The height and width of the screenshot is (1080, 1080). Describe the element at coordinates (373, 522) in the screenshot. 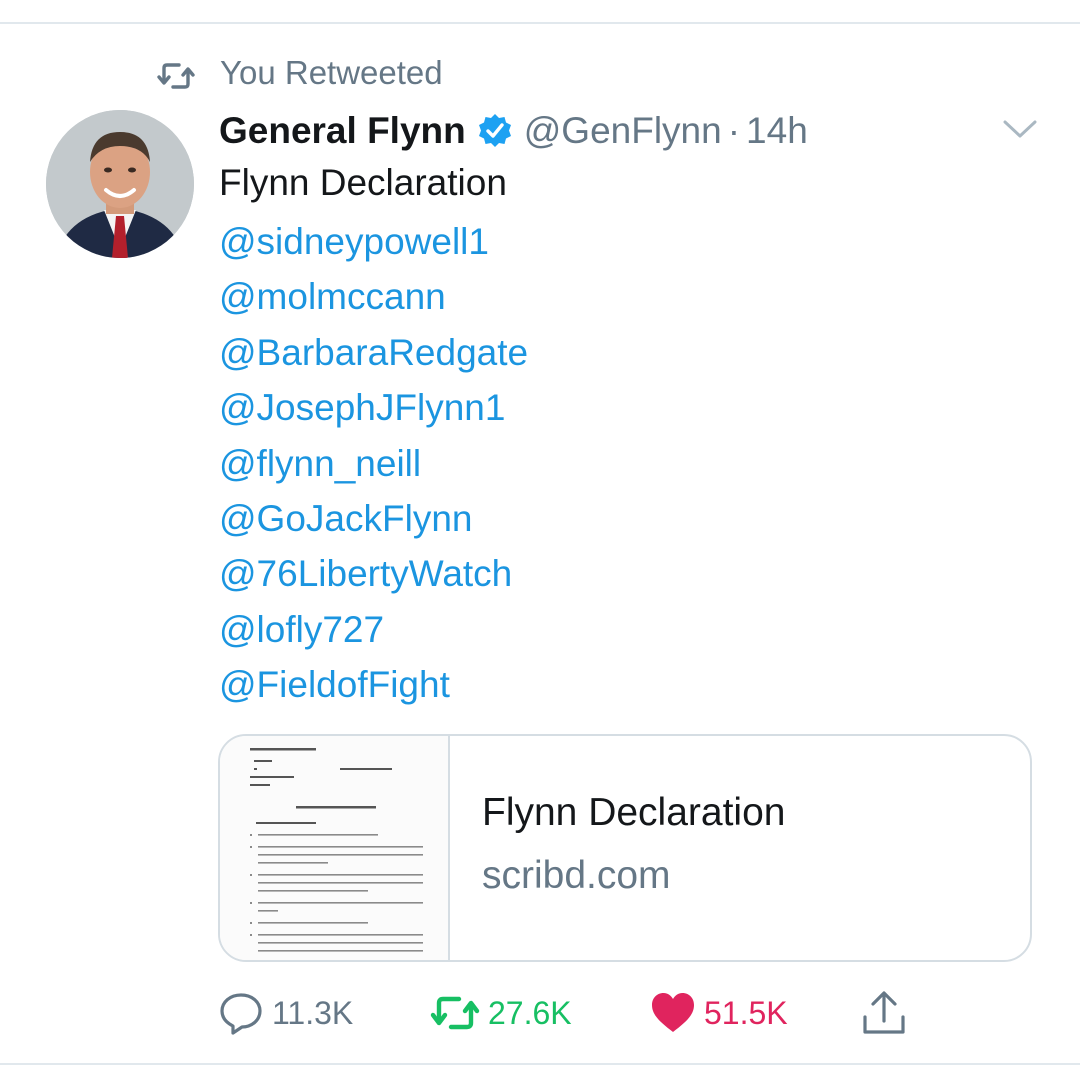

I see `mention-link: @GoJackFlynn` at that location.